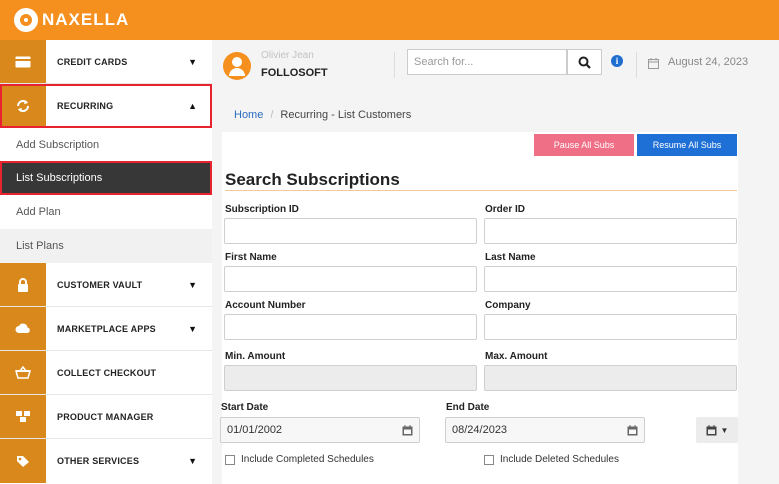  Describe the element at coordinates (350, 231) in the screenshot. I see `subscription-id-field` at that location.